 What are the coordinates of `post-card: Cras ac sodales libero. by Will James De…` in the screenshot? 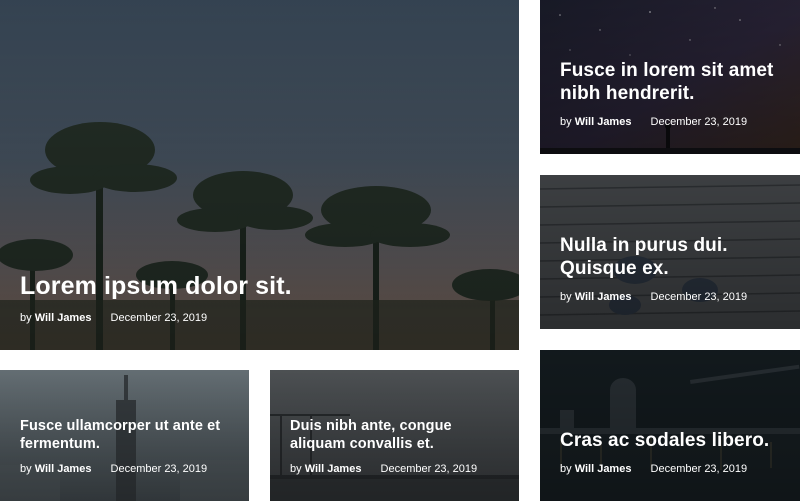 It's located at (670, 425).